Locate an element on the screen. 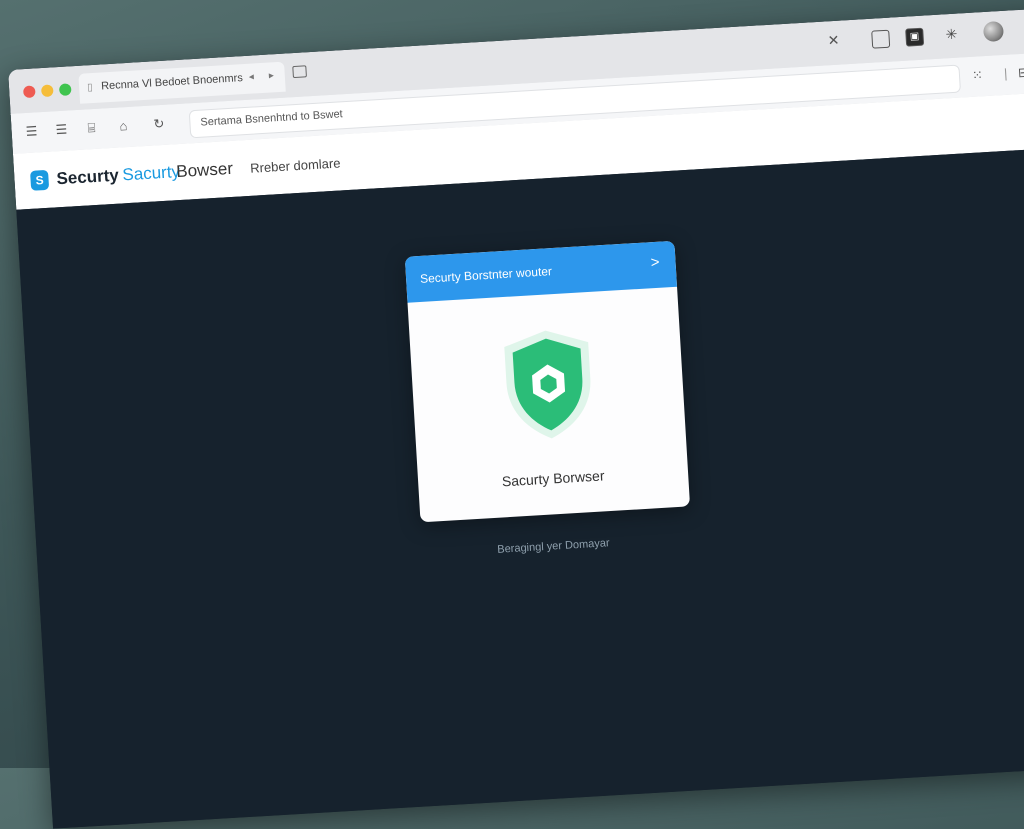 The width and height of the screenshot is (1024, 829). list-icon: ☰ is located at coordinates (61, 130).